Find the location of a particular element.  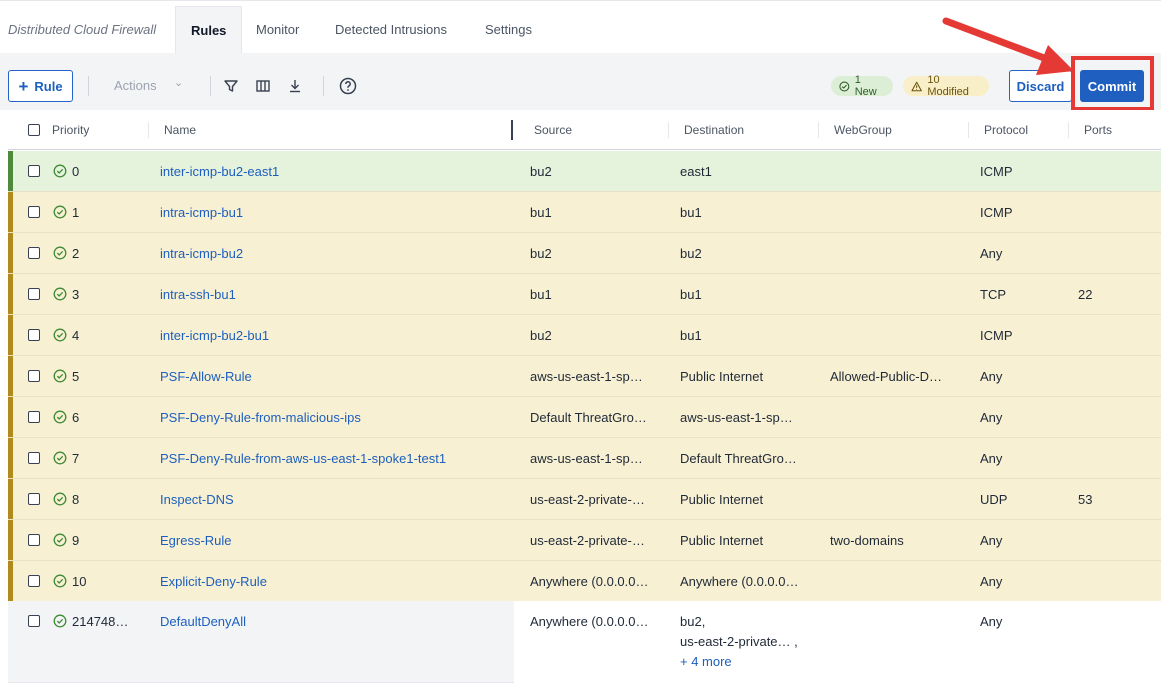

header-protocol: Protocol is located at coordinates (1006, 130).